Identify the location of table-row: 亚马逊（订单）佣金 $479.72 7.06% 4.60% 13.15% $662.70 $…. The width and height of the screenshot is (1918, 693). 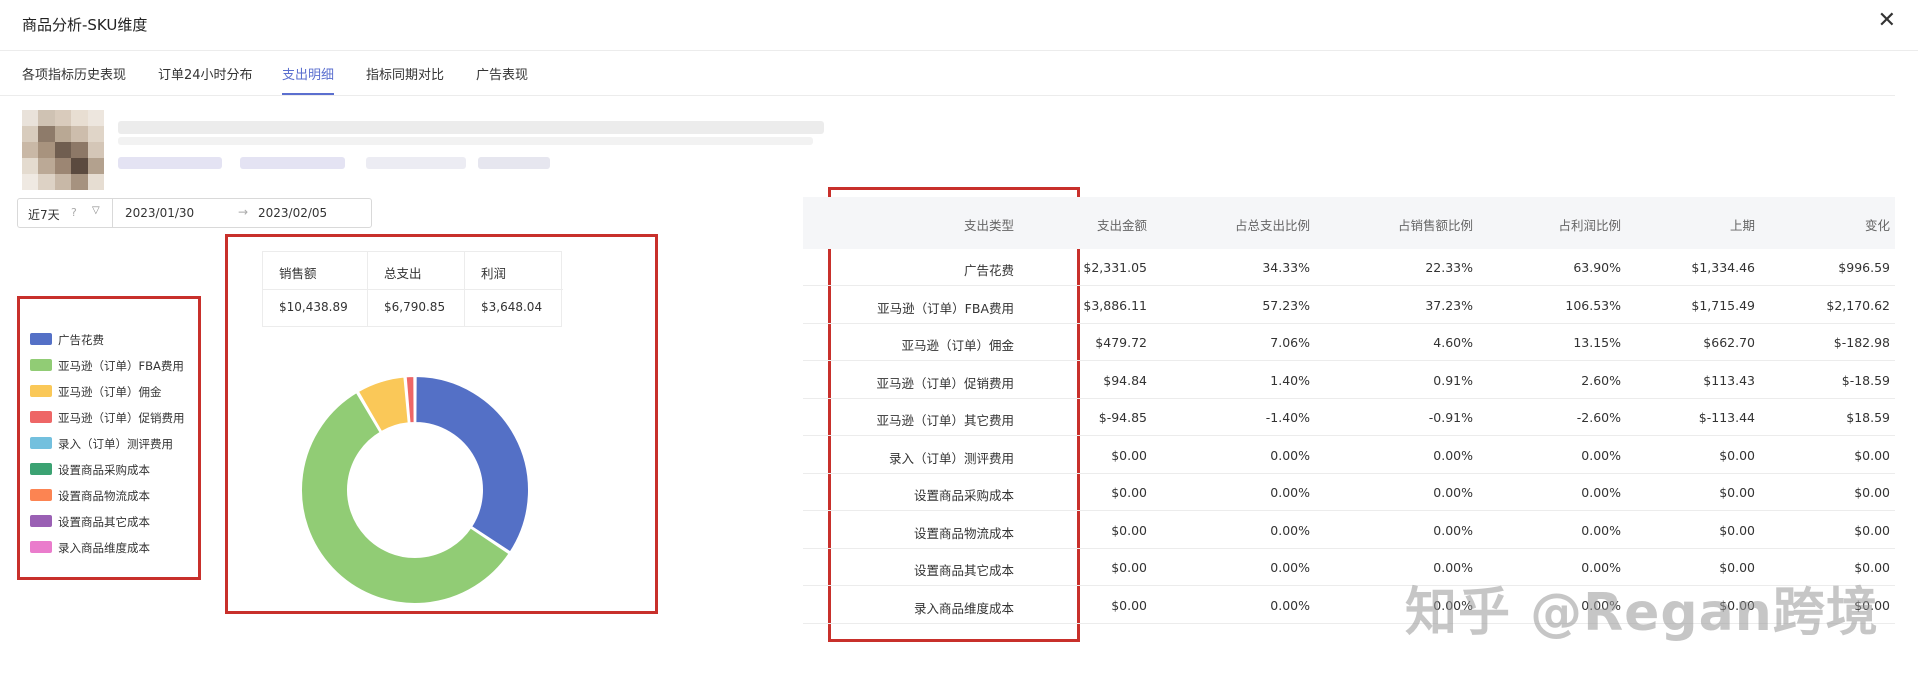
(1349, 342).